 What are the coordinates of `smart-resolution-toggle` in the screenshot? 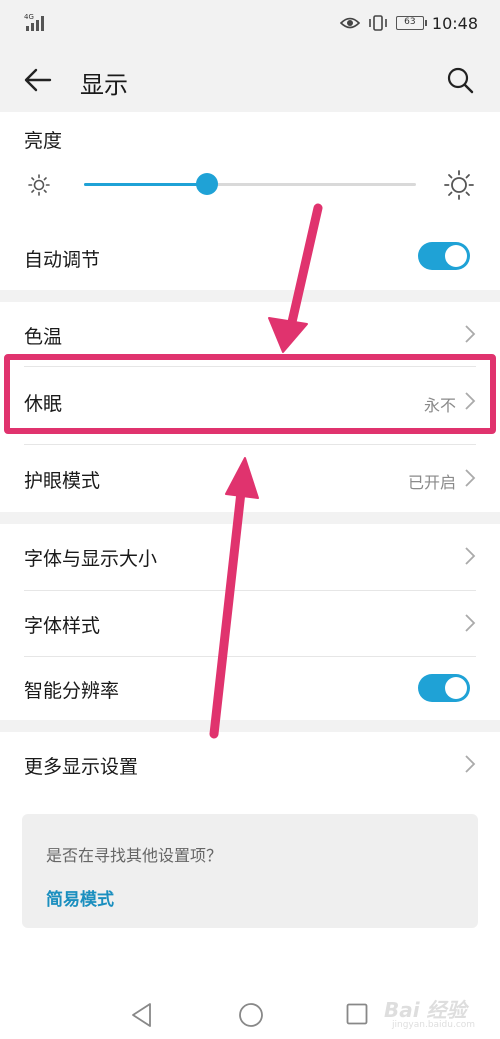 It's located at (444, 688).